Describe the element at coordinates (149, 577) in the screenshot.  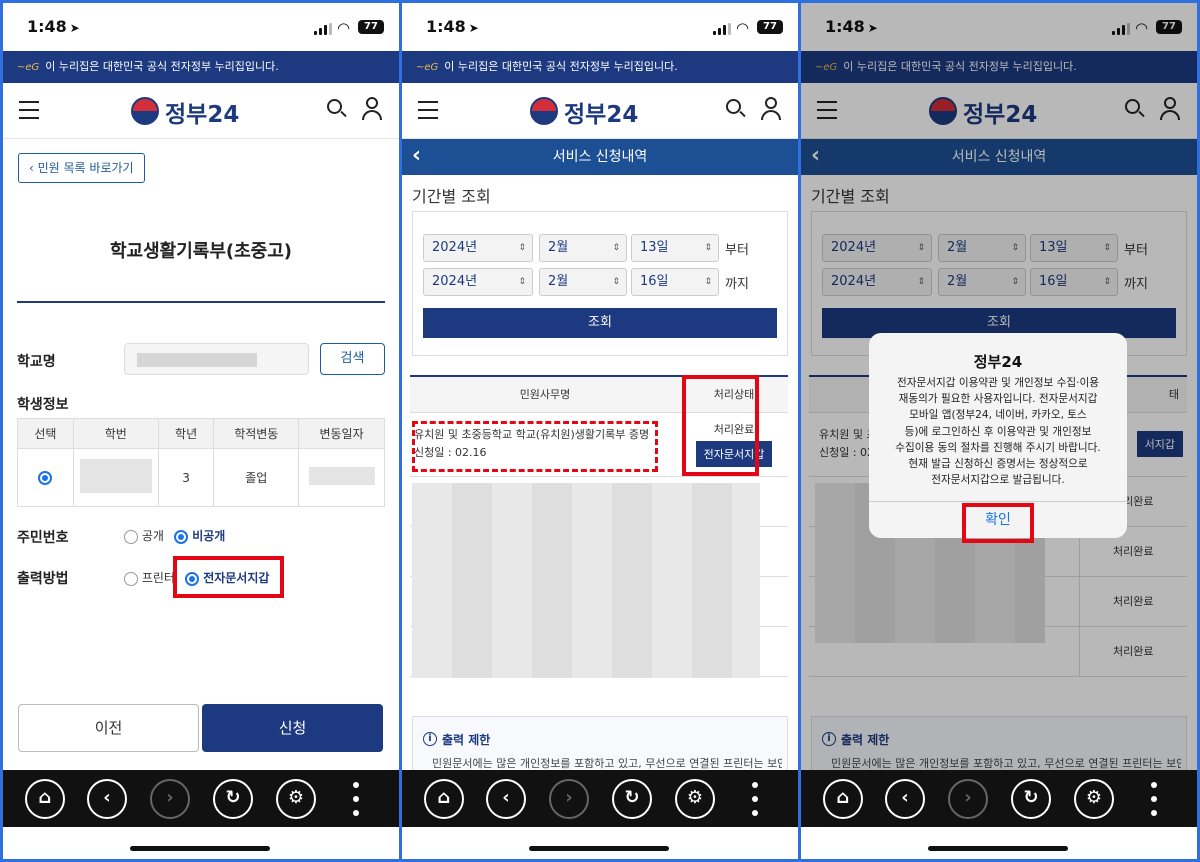
I see `output-printer-option: 프린터` at that location.